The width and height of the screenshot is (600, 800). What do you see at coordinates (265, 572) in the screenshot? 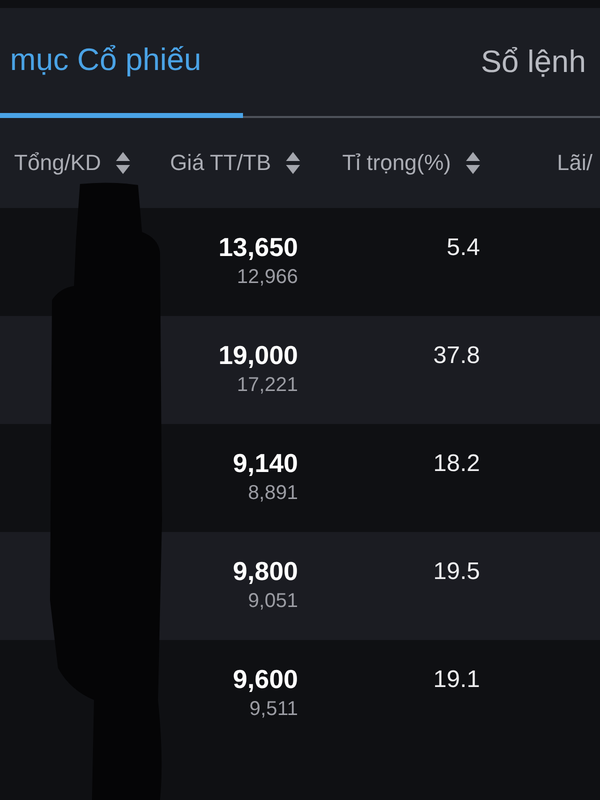
I see `market-price-text: 9,800` at bounding box center [265, 572].